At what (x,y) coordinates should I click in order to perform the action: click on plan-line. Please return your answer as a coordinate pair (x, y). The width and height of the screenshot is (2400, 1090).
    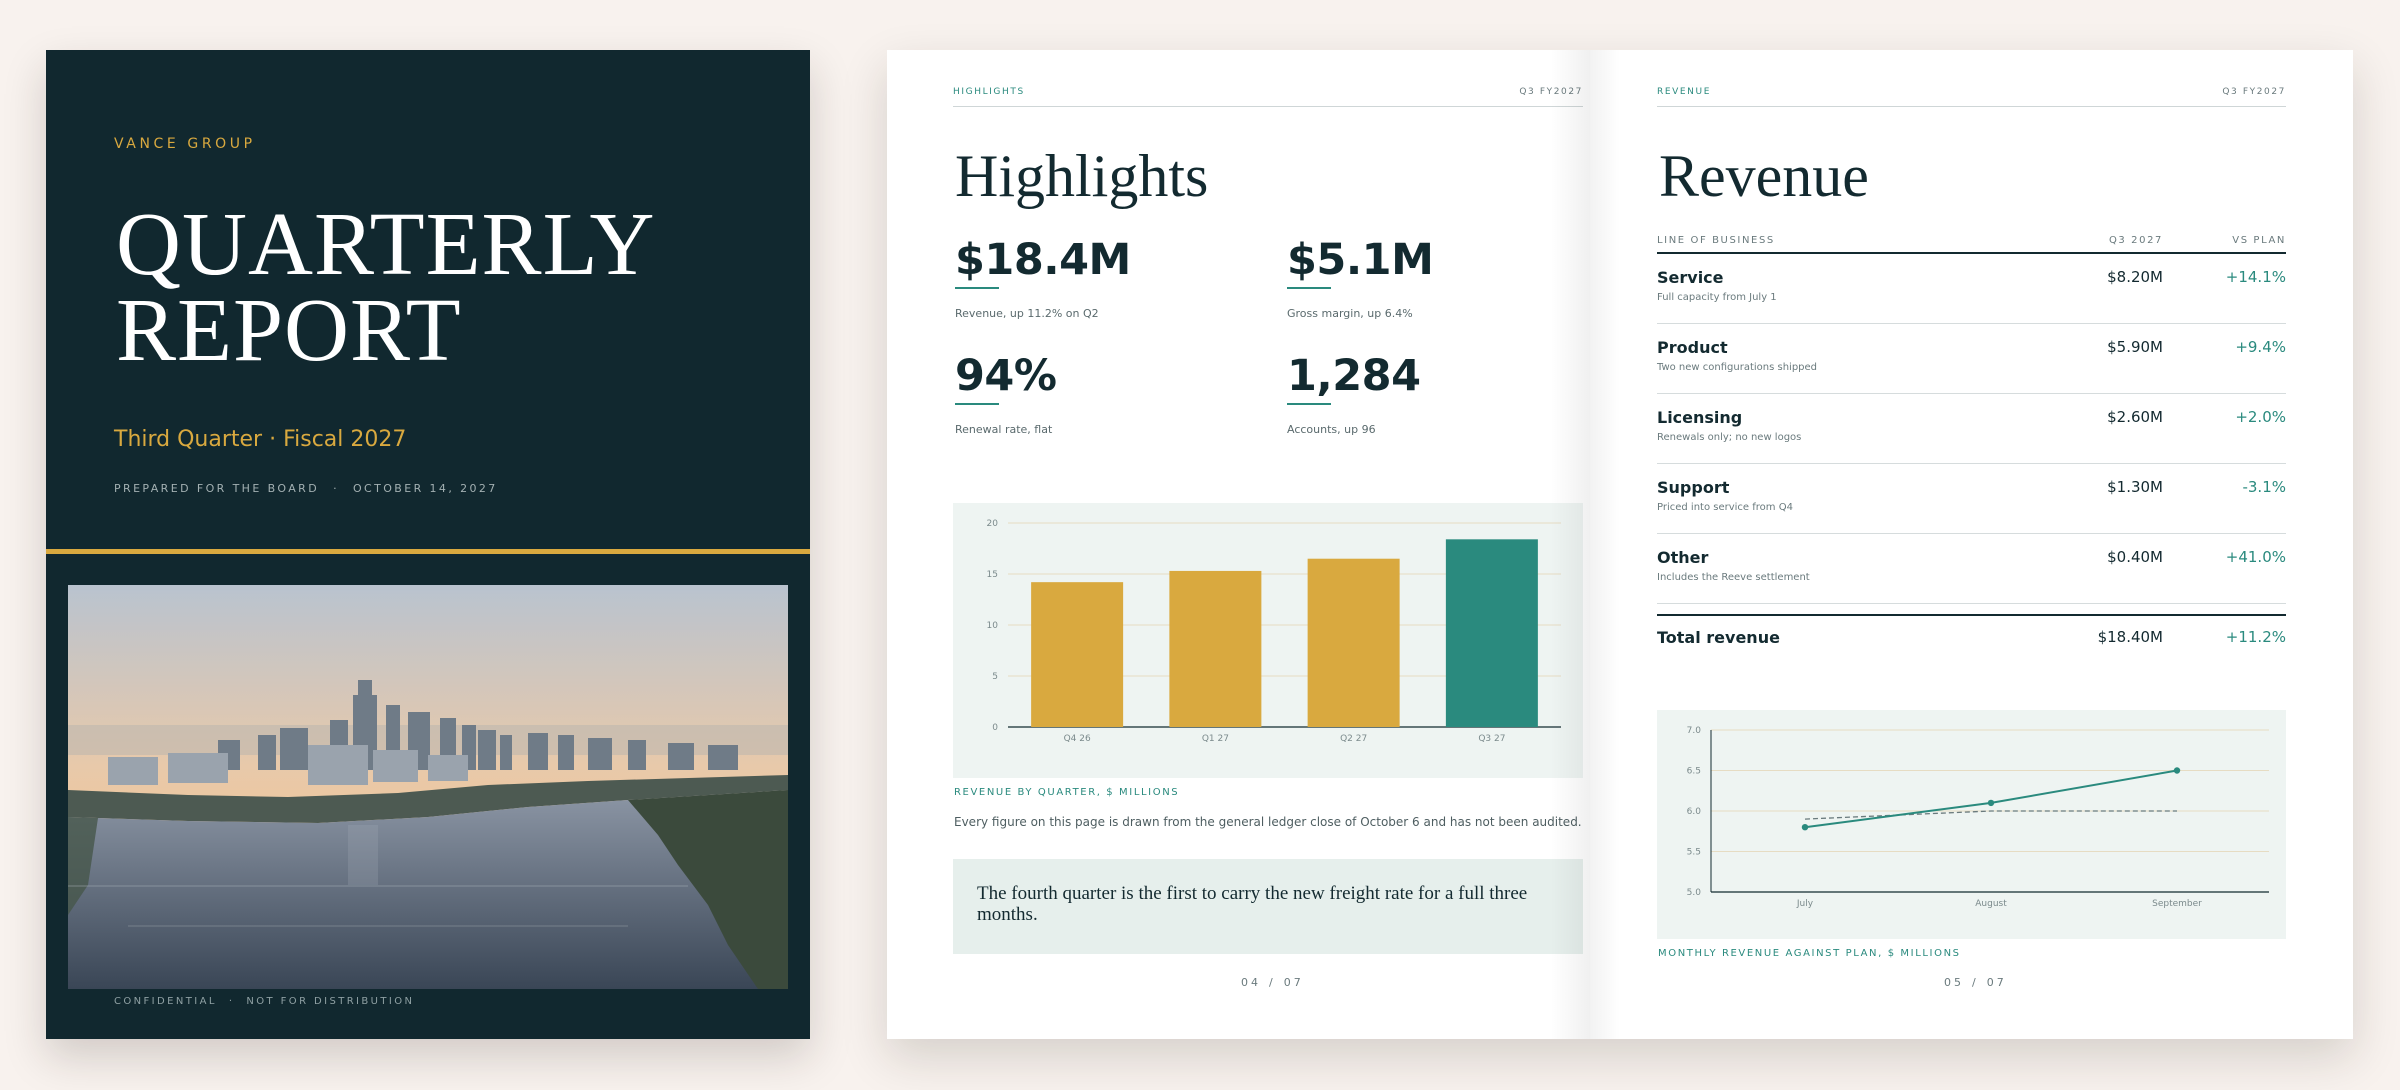
    Looking at the image, I should click on (1990, 815).